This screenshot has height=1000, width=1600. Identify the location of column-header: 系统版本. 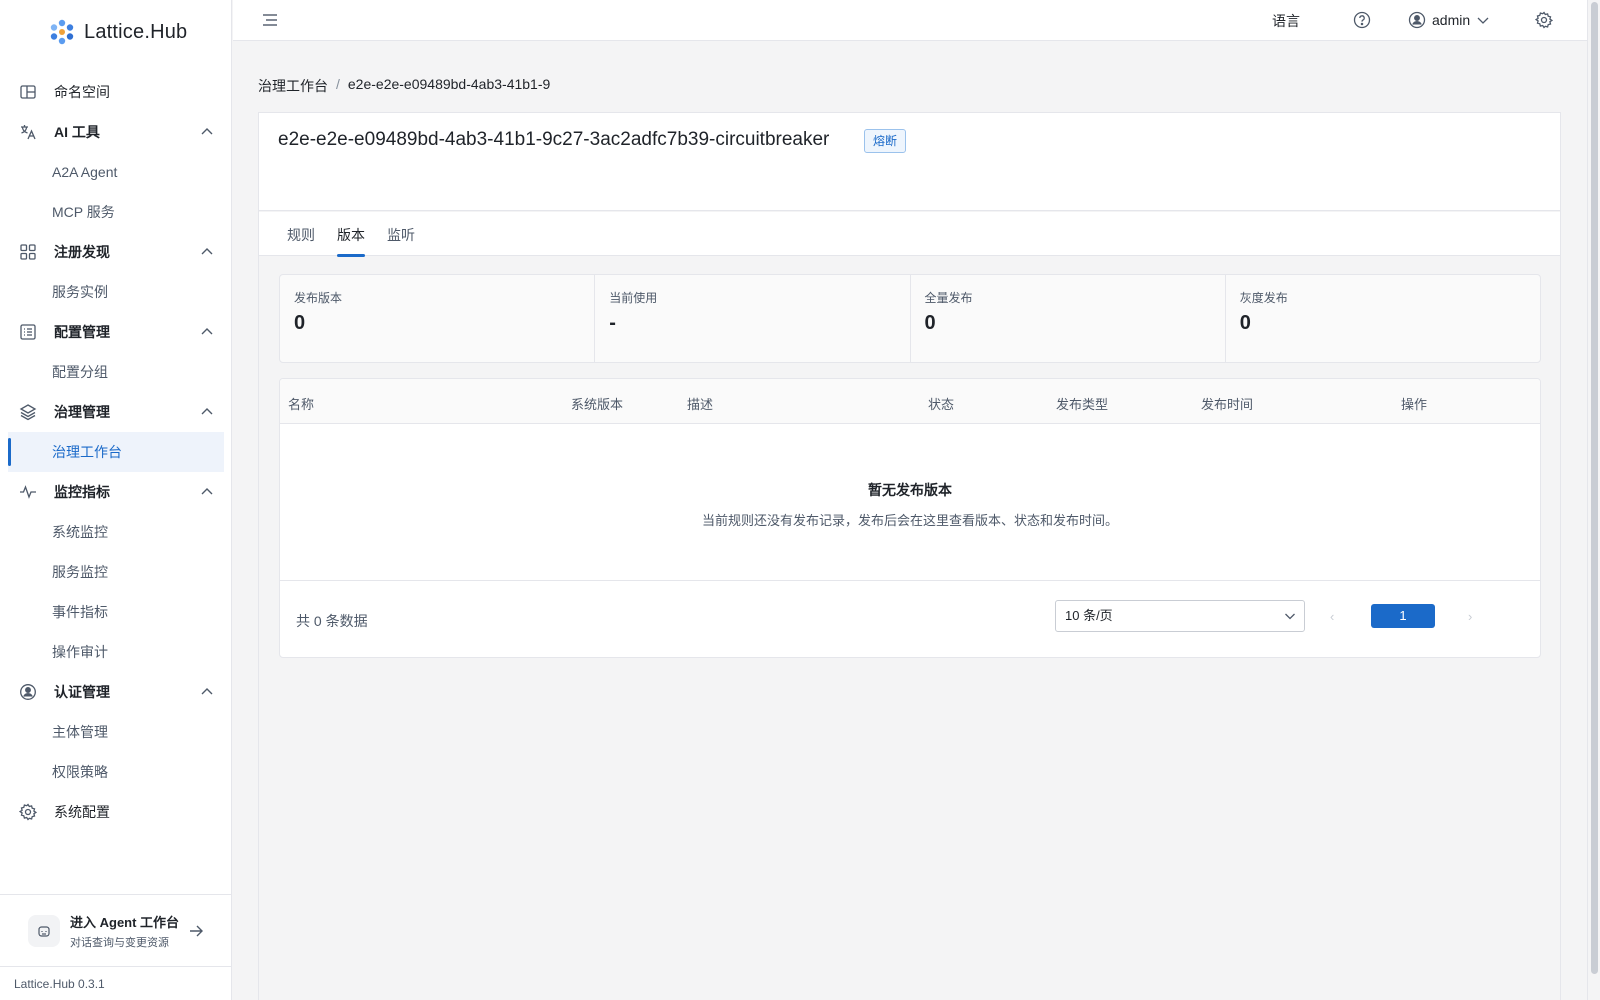
(597, 404).